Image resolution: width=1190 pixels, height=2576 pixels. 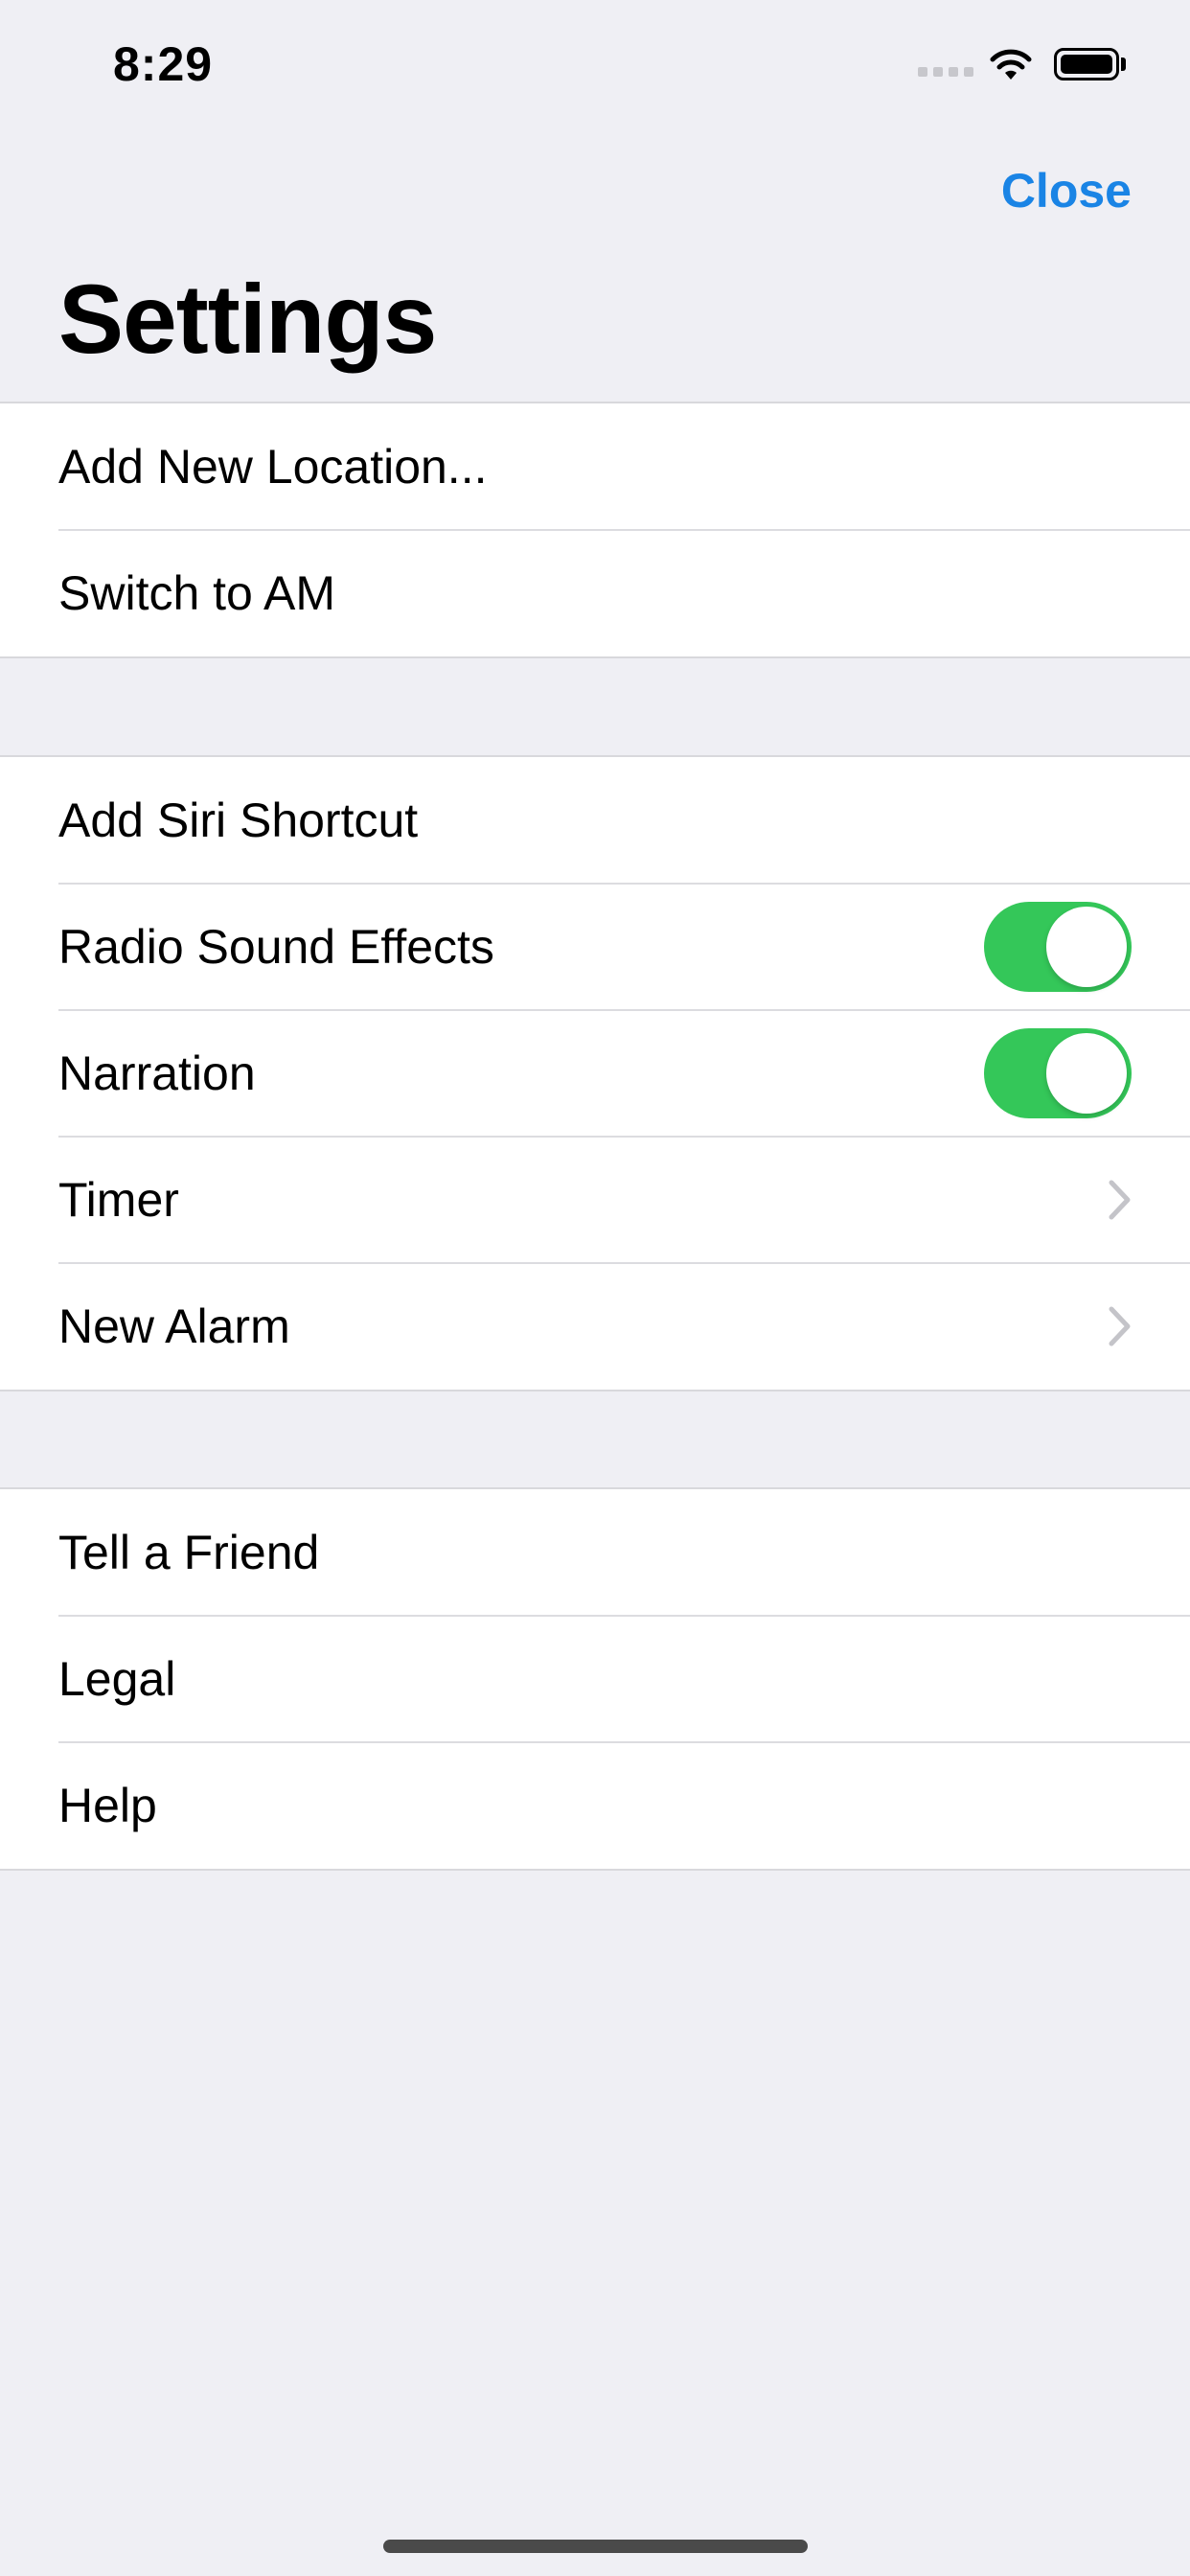 What do you see at coordinates (248, 319) in the screenshot?
I see `page-title: Settings` at bounding box center [248, 319].